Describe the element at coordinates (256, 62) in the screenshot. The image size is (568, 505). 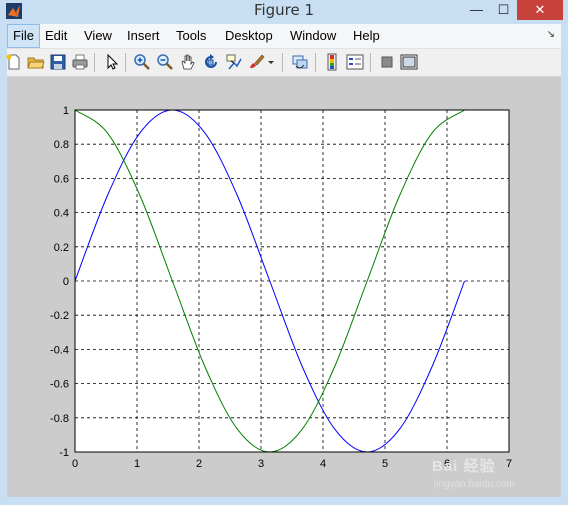
I see `brush-icon` at that location.